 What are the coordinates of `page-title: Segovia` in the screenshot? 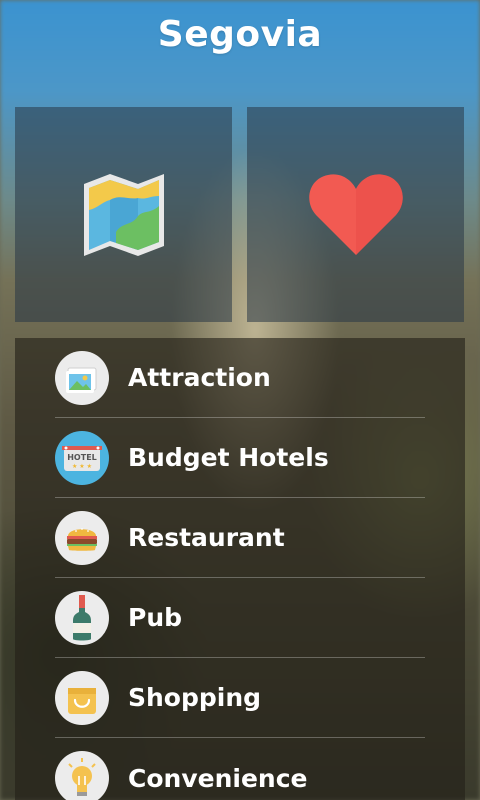 It's located at (240, 34).